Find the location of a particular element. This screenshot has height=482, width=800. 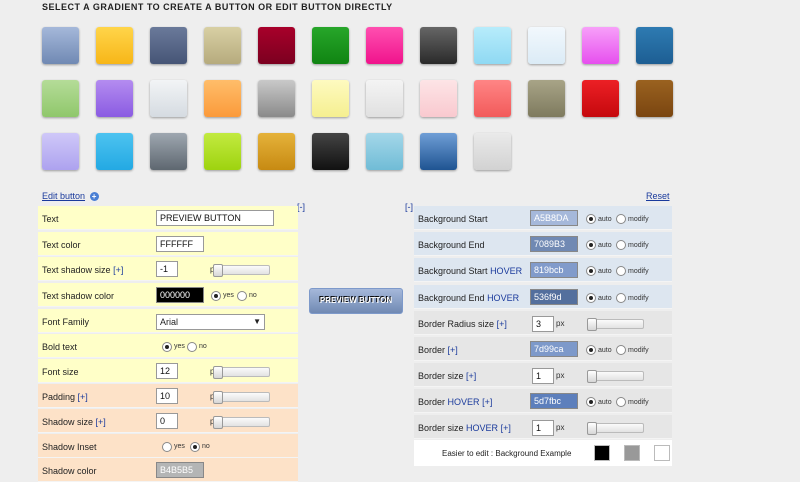

shadow-size-slider is located at coordinates (241, 422).